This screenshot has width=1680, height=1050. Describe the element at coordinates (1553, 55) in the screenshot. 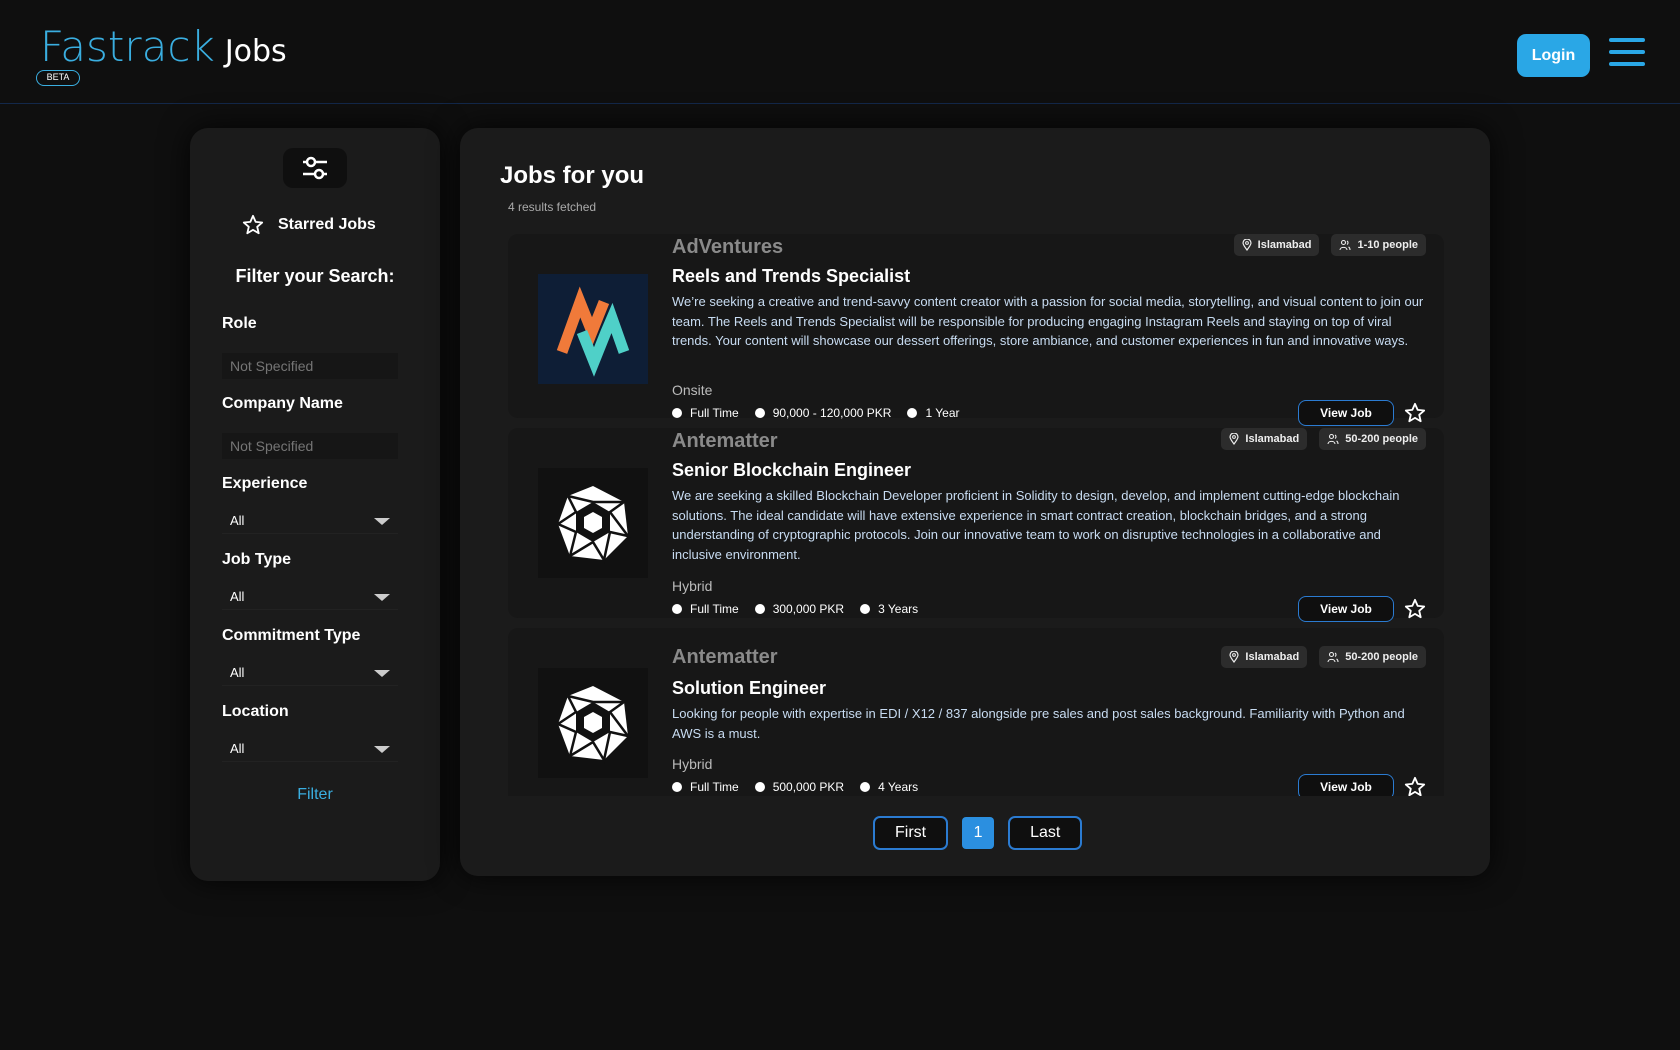

I see `login-button: Login` at that location.